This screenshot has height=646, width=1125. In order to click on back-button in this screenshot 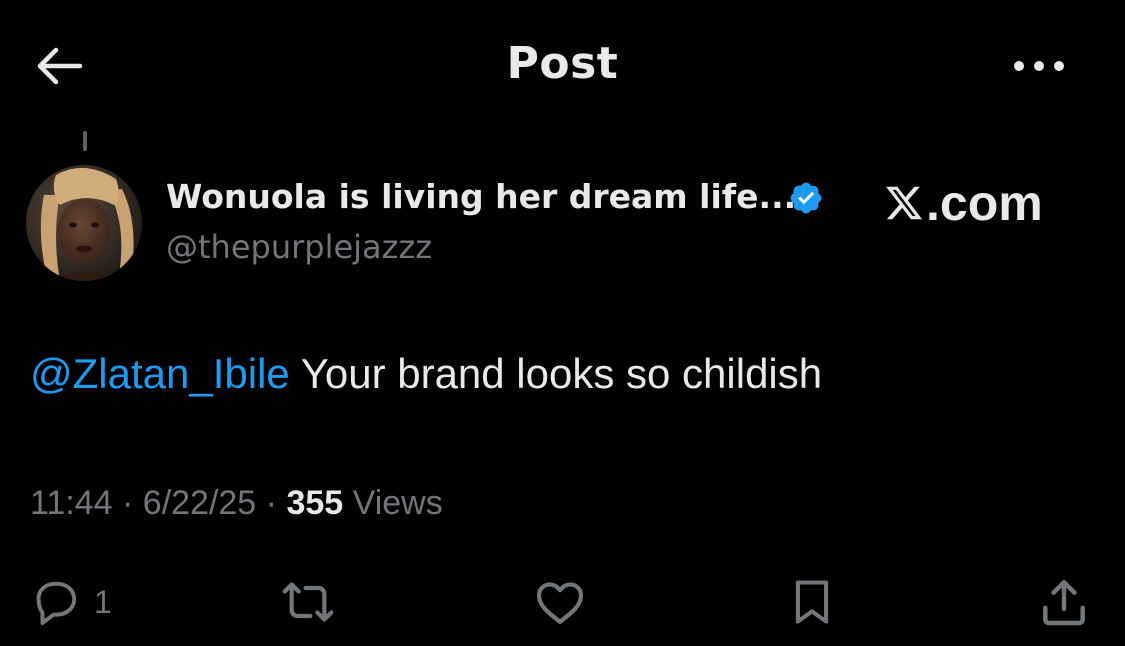, I will do `click(58, 66)`.